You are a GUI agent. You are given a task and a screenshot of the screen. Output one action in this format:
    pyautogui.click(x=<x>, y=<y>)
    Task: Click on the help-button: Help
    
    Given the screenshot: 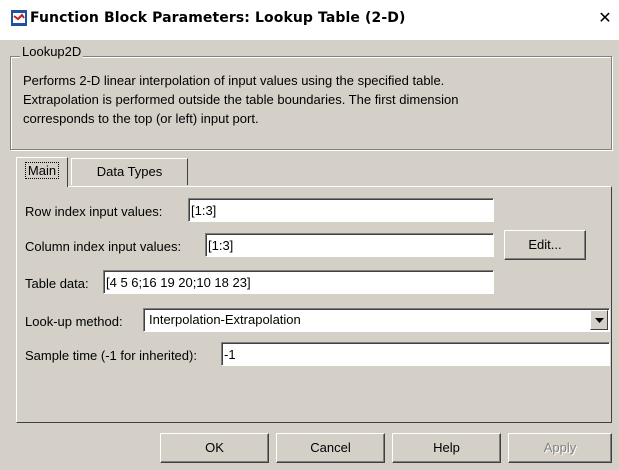 What is the action you would take?
    pyautogui.click(x=446, y=448)
    